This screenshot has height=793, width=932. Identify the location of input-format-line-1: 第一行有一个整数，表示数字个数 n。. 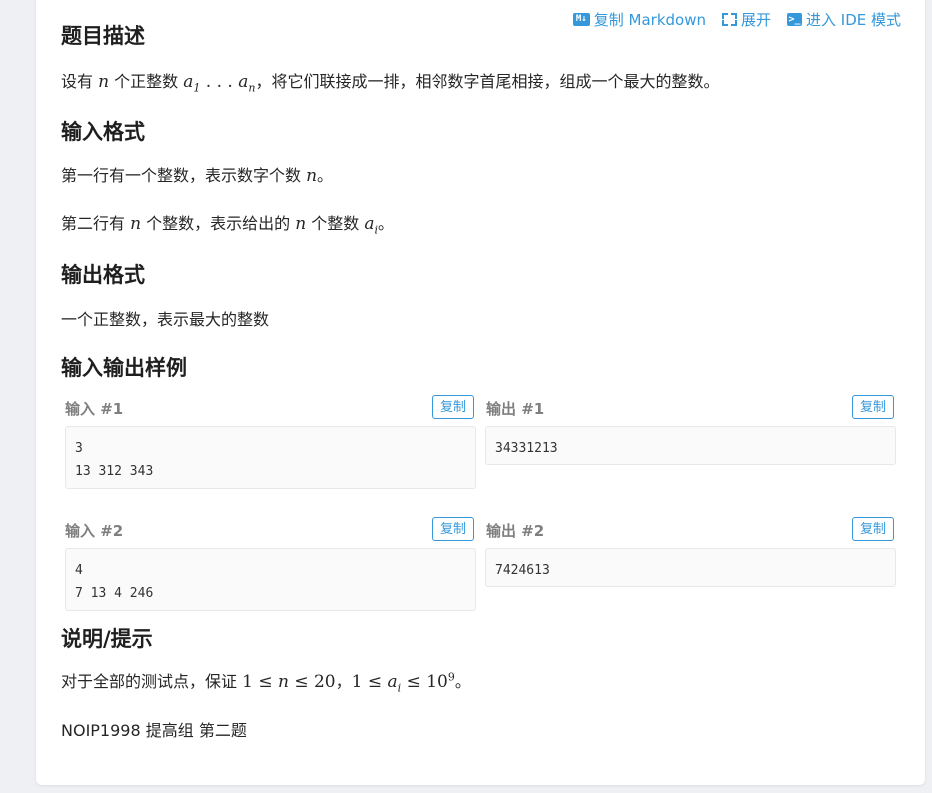
(197, 174).